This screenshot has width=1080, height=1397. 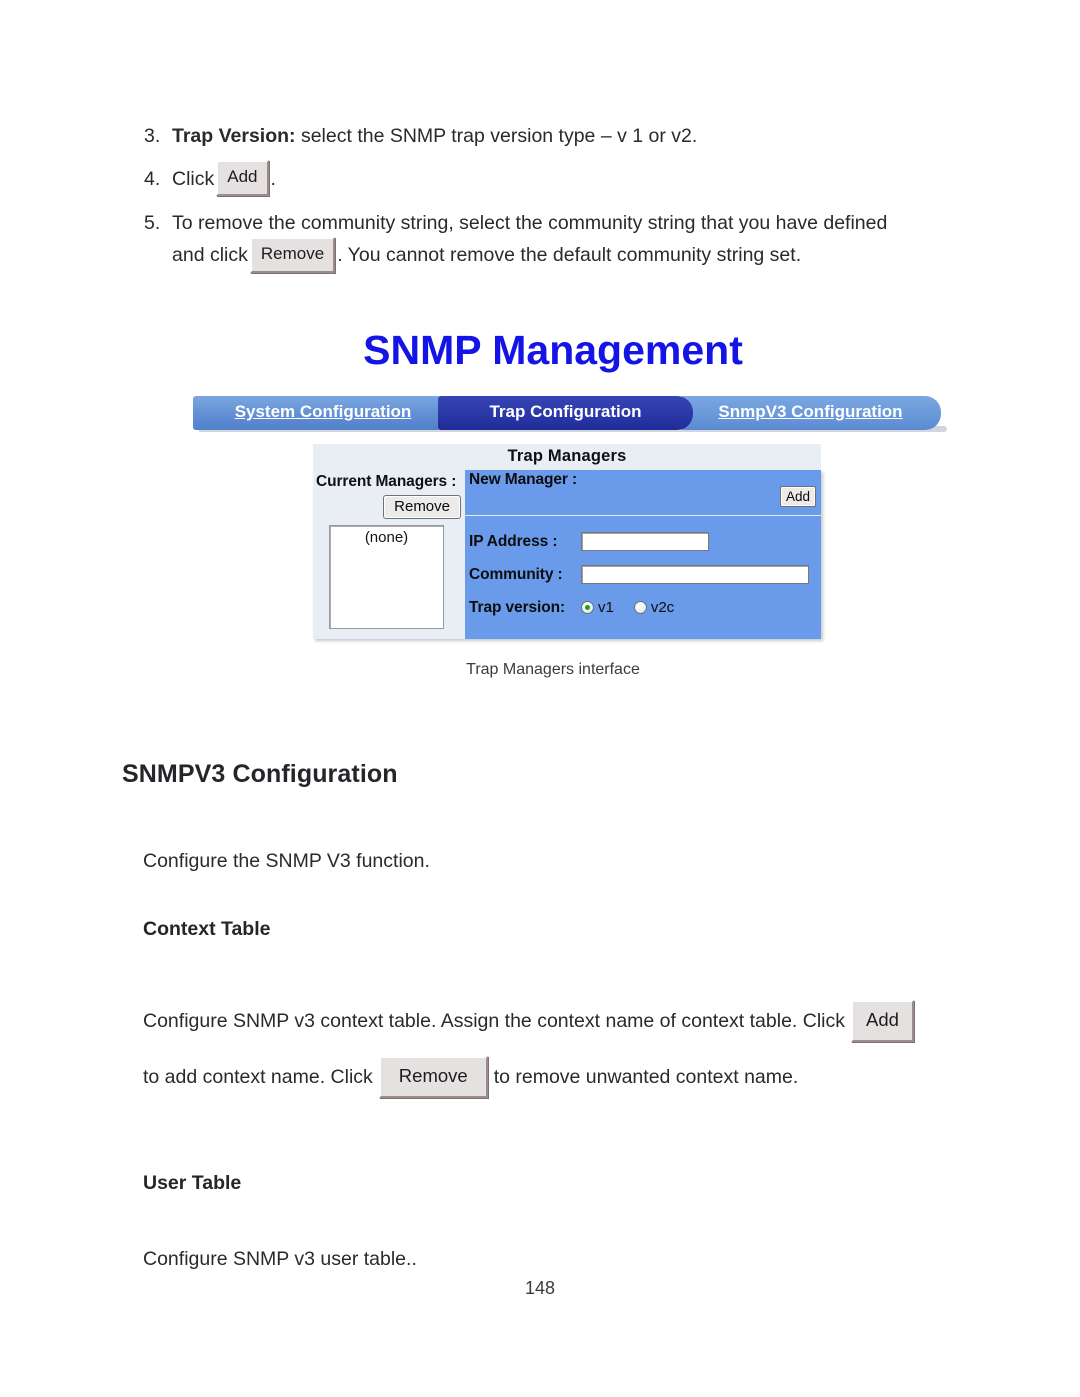 What do you see at coordinates (386, 577) in the screenshot?
I see `current-managers-listbox: (none)` at bounding box center [386, 577].